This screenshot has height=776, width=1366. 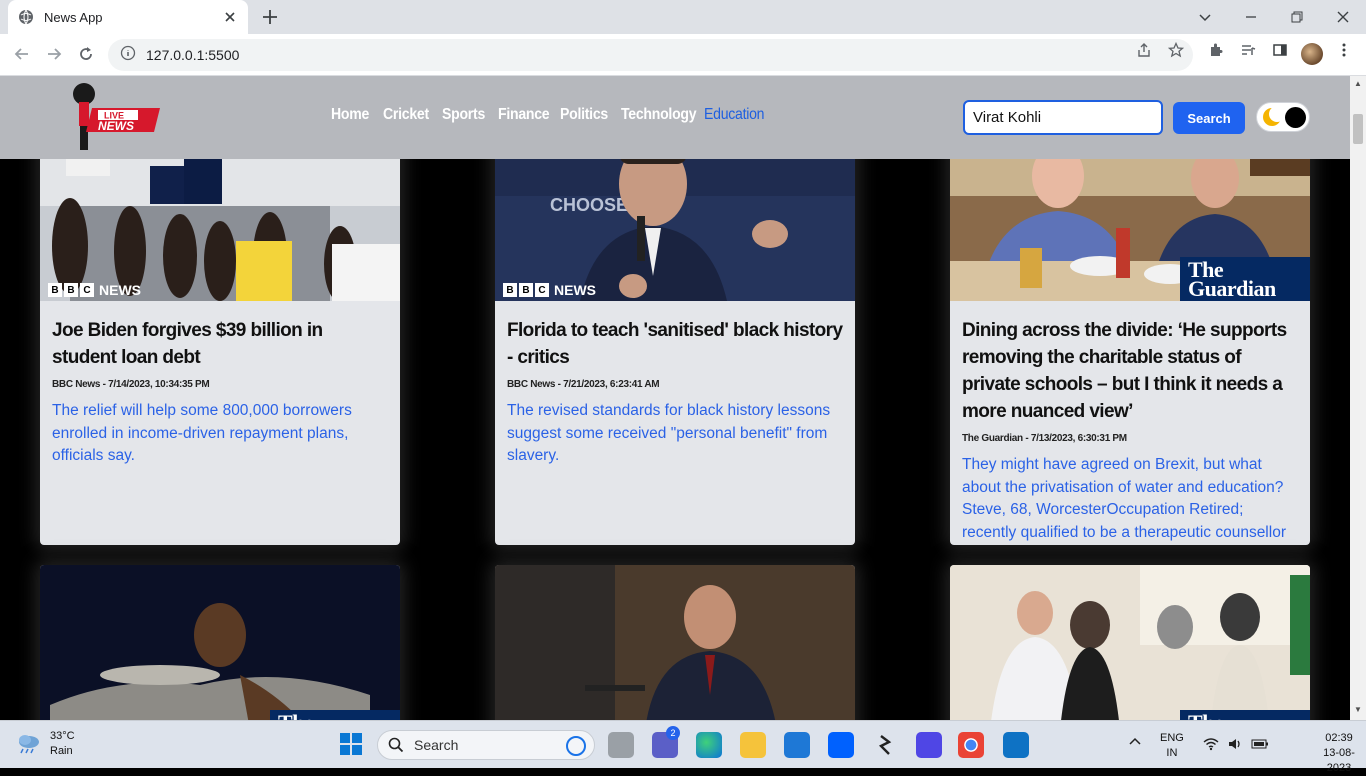 I want to click on clock: 02:39 13-08-2023, so click(x=1339, y=753).